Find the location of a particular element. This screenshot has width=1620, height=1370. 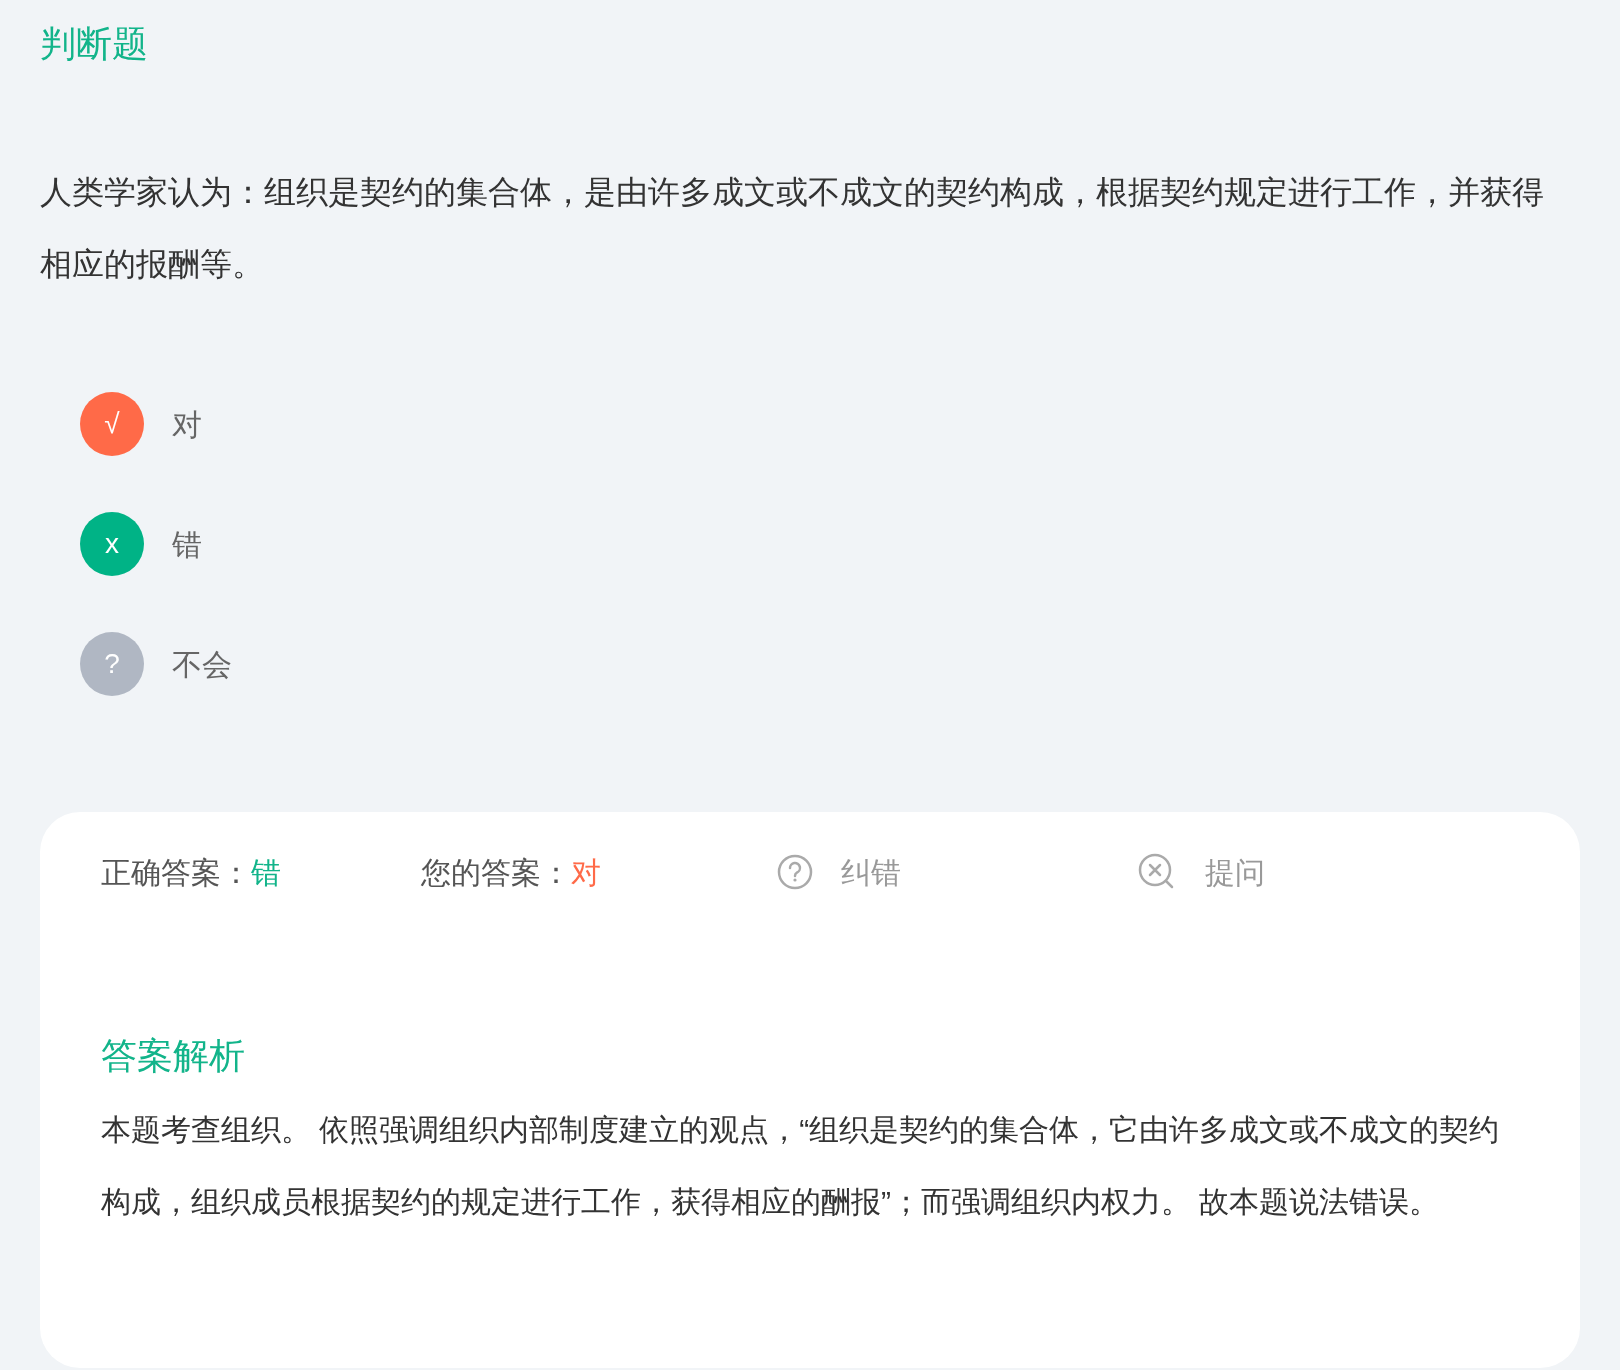

analysis-text: 本题考查组织。 依照强调组织内部制度建立的观点，“组织是契约的集合体，它由许多成文或不成文的契约构成，组织成员根据契约的规定进行工作，获得相应的酬报”；而强调组织内权力。 故本题说法错误。 is located at coordinates (801, 1166).